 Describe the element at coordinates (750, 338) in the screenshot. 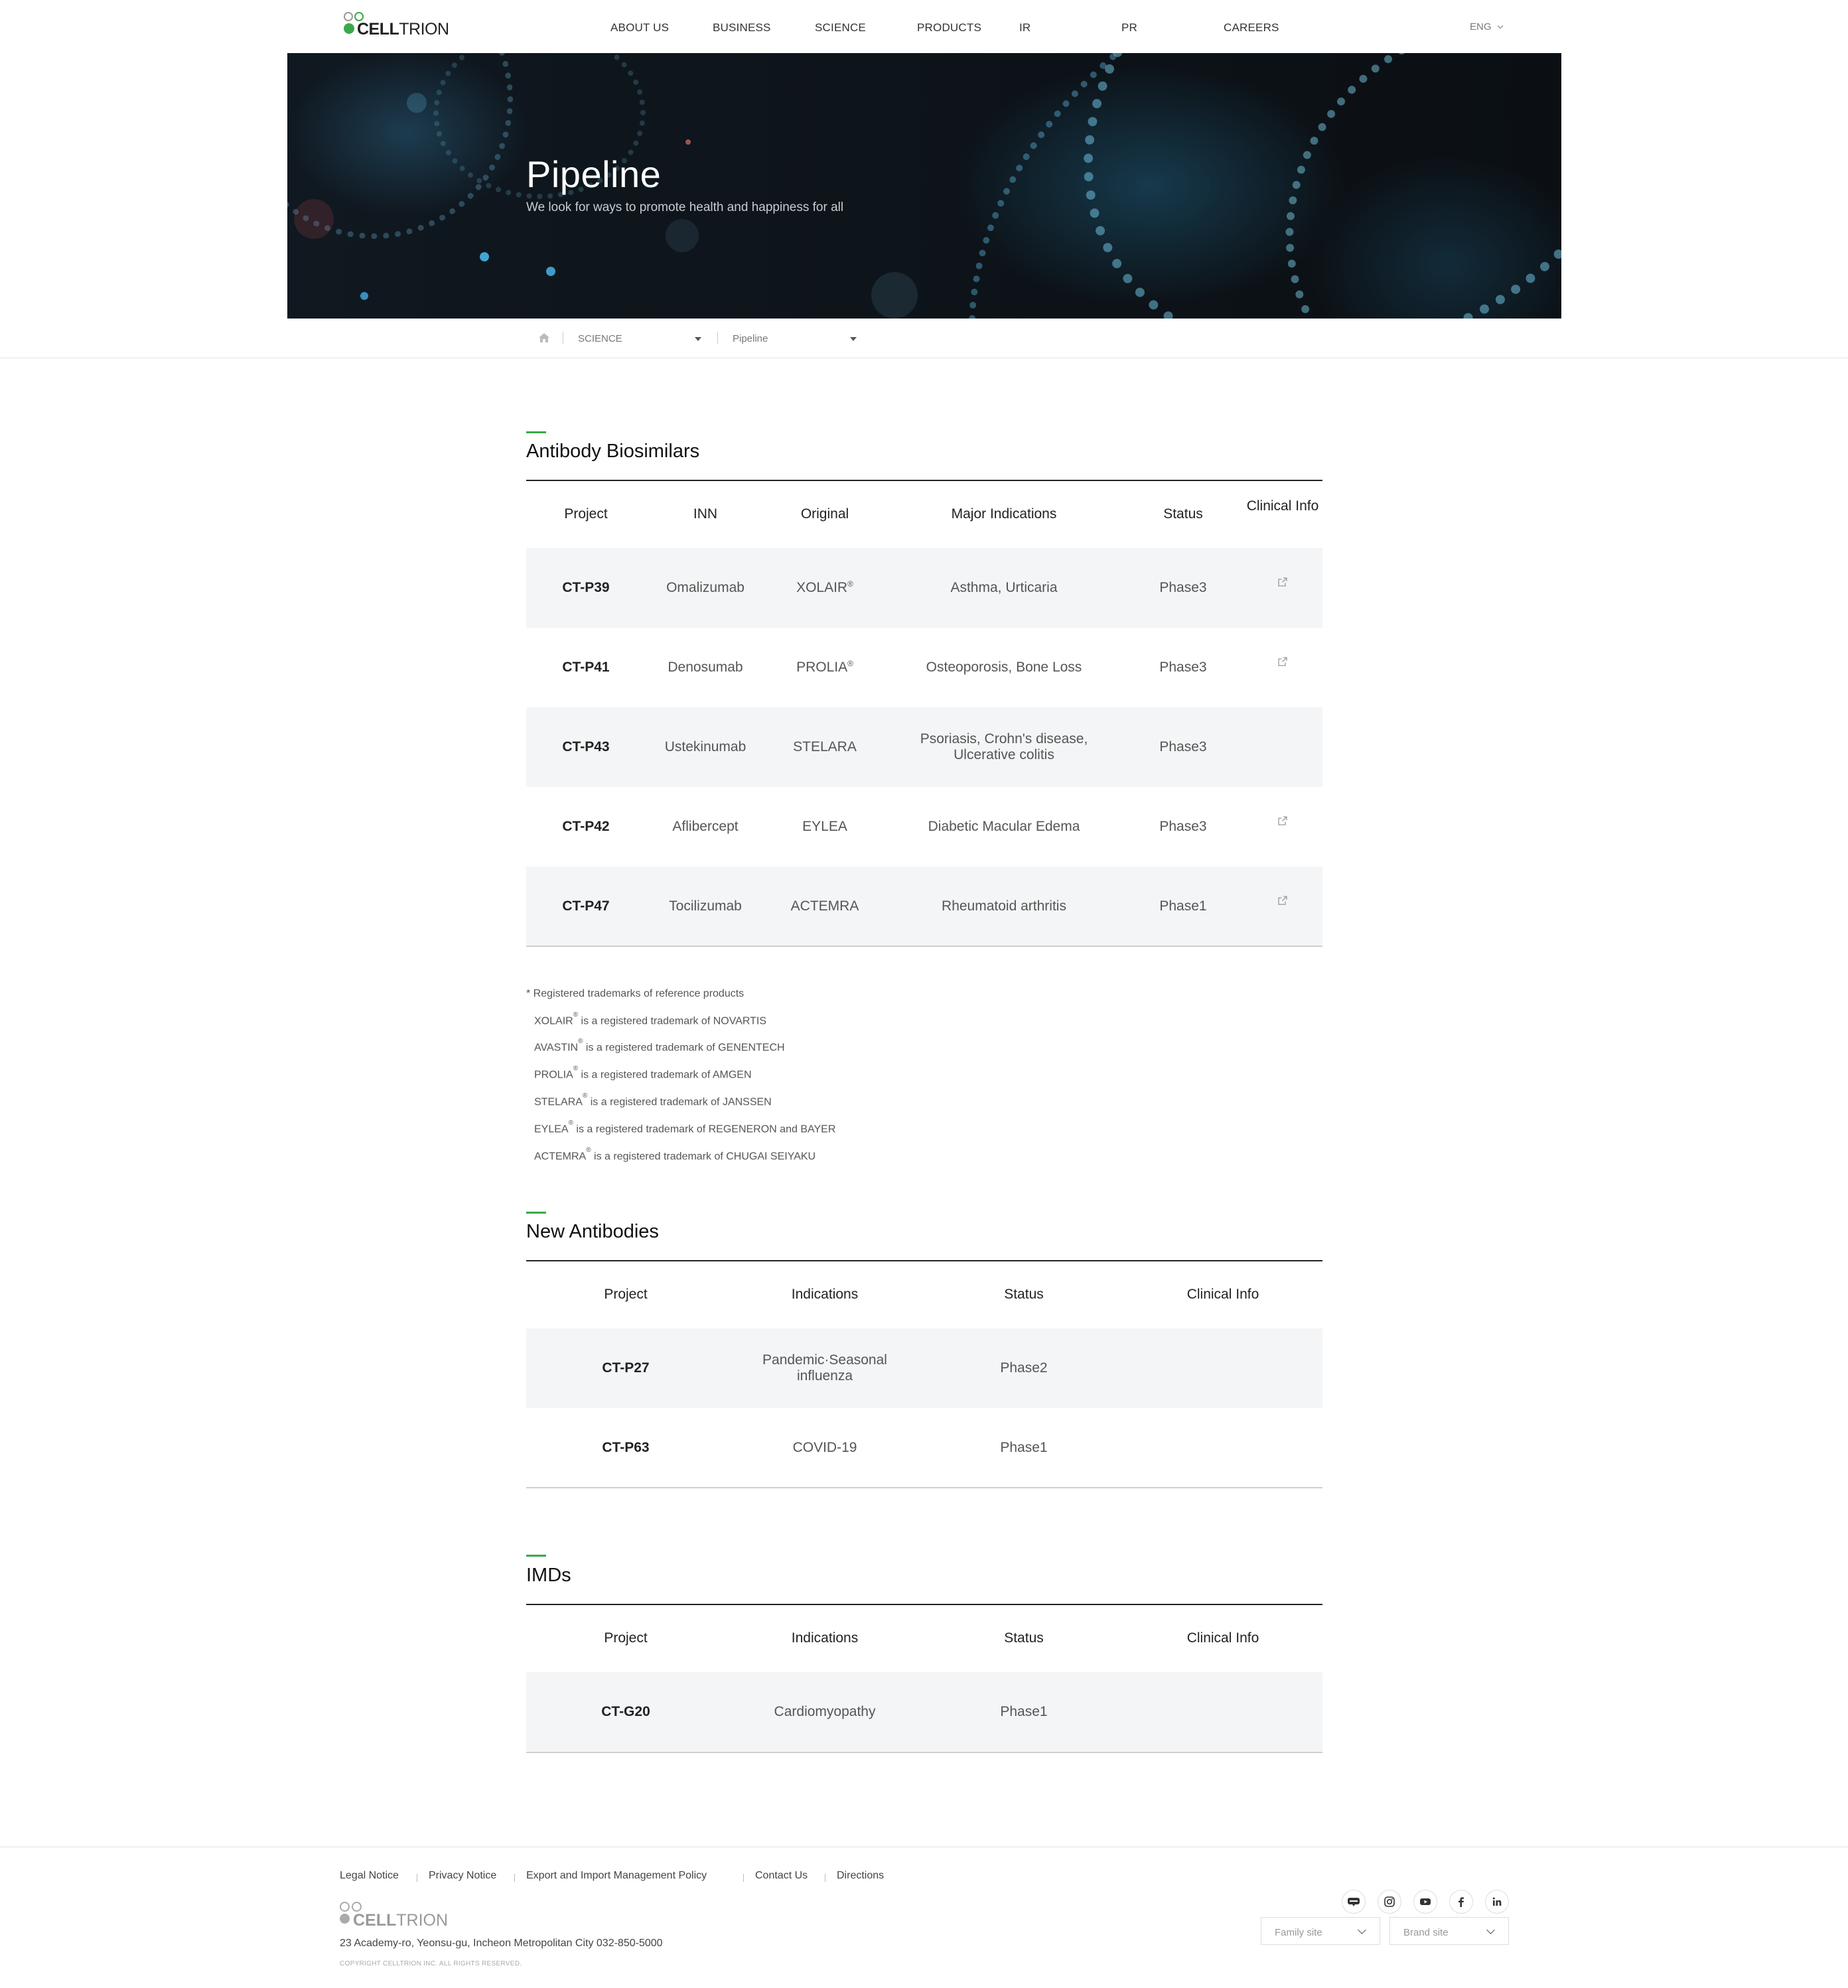

I see `breadcrumb-pipeline: Pipeline` at that location.